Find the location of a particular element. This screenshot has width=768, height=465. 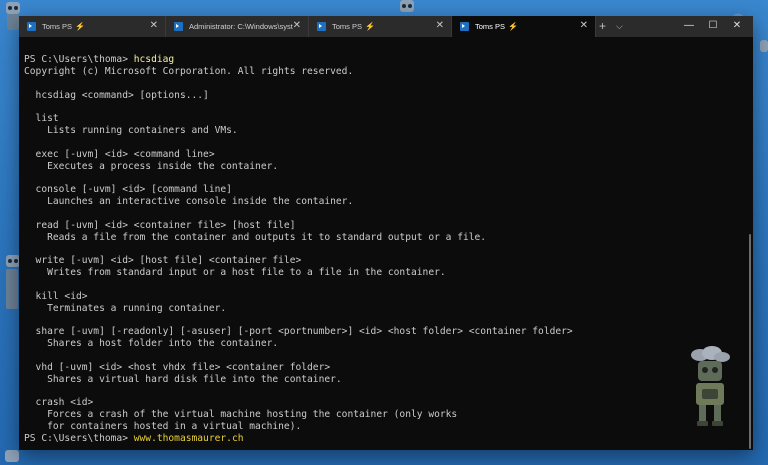

minimize-button: — is located at coordinates (689, 26).